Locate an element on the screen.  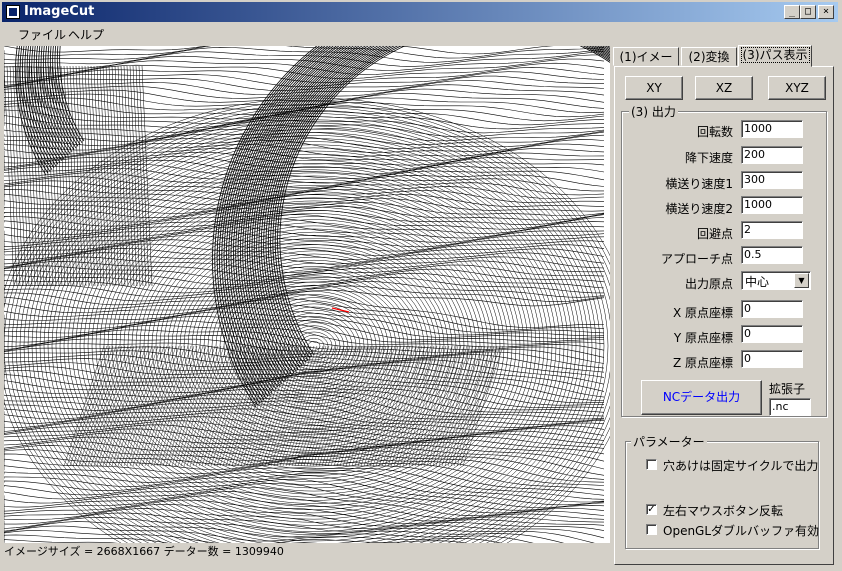
feed-speed2-input: 1000 is located at coordinates (772, 205).